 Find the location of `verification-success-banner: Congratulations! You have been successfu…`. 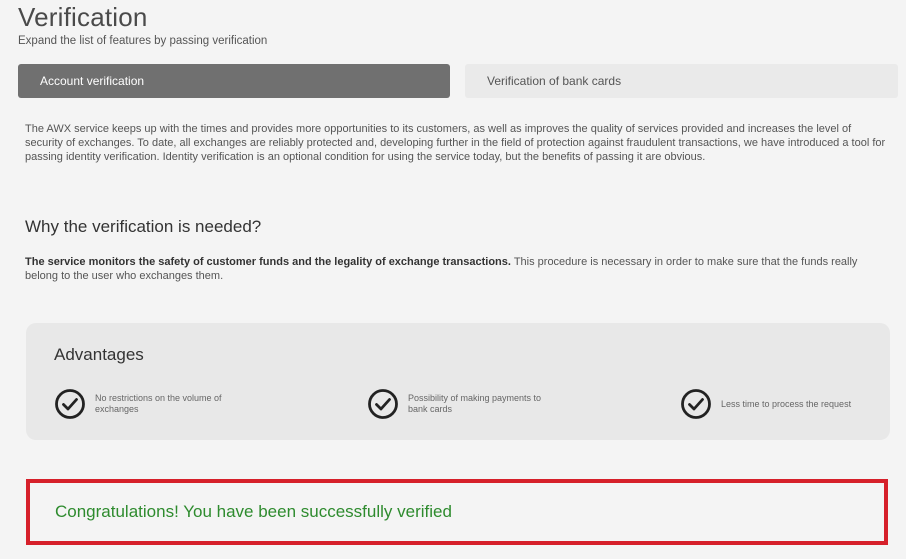

verification-success-banner: Congratulations! You have been successfu… is located at coordinates (457, 512).